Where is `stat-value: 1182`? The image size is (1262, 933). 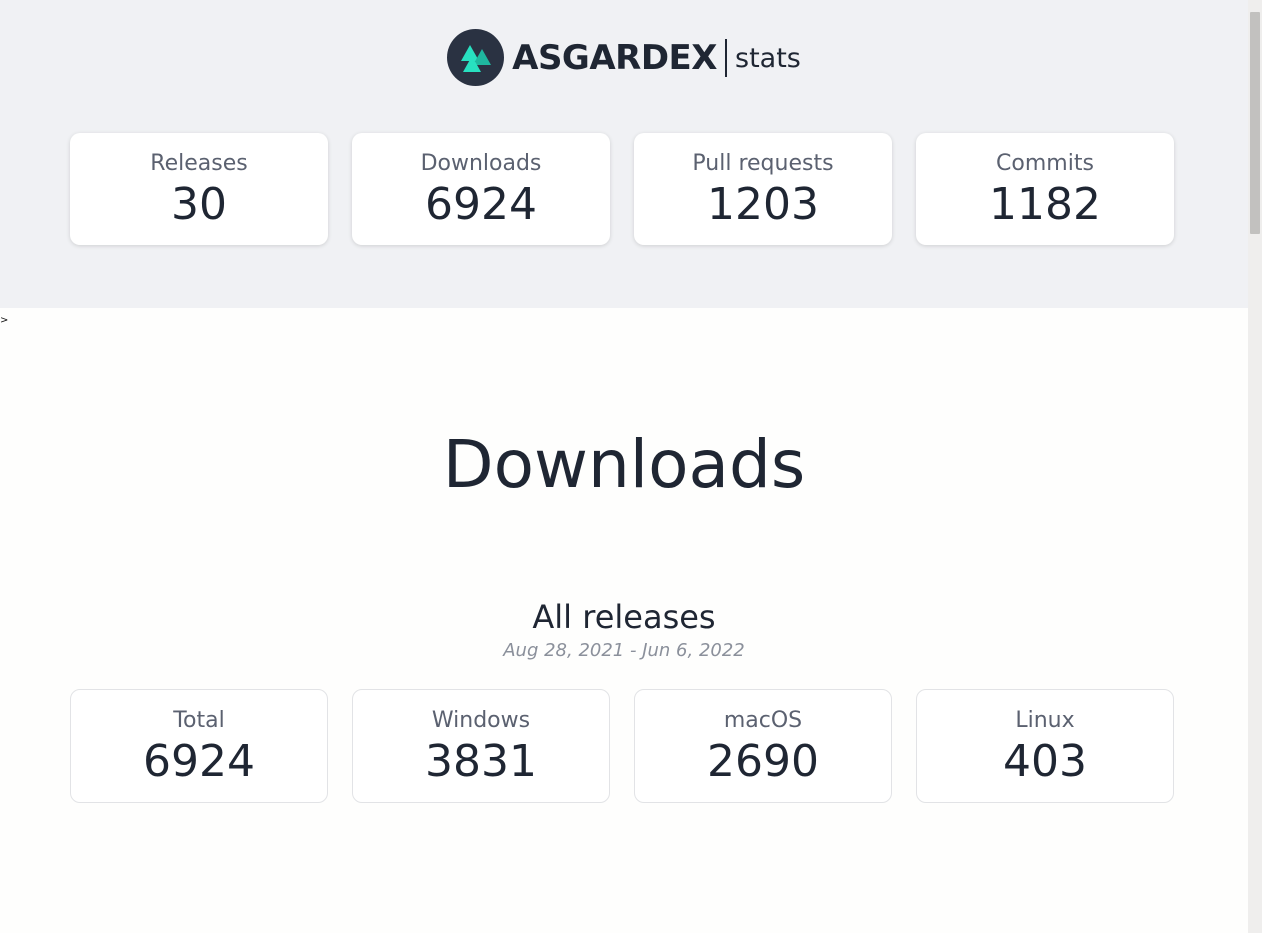 stat-value: 1182 is located at coordinates (1045, 204).